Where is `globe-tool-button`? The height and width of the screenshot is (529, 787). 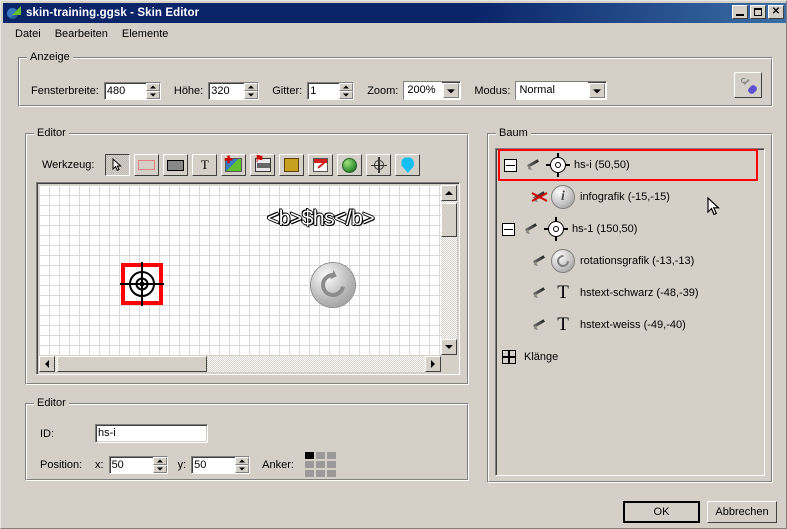
globe-tool-button is located at coordinates (350, 165).